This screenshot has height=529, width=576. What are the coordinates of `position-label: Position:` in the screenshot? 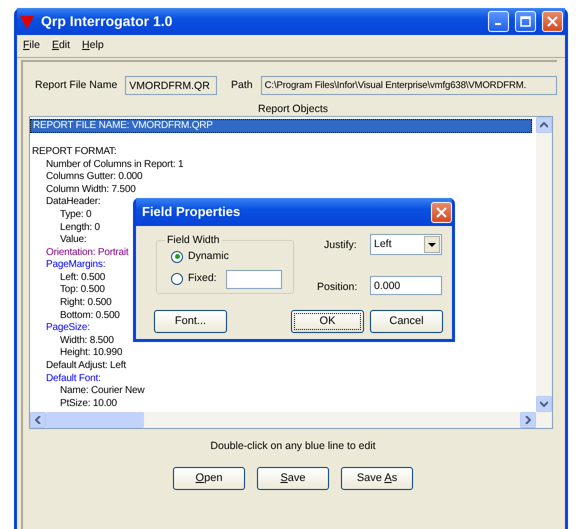 It's located at (337, 287).